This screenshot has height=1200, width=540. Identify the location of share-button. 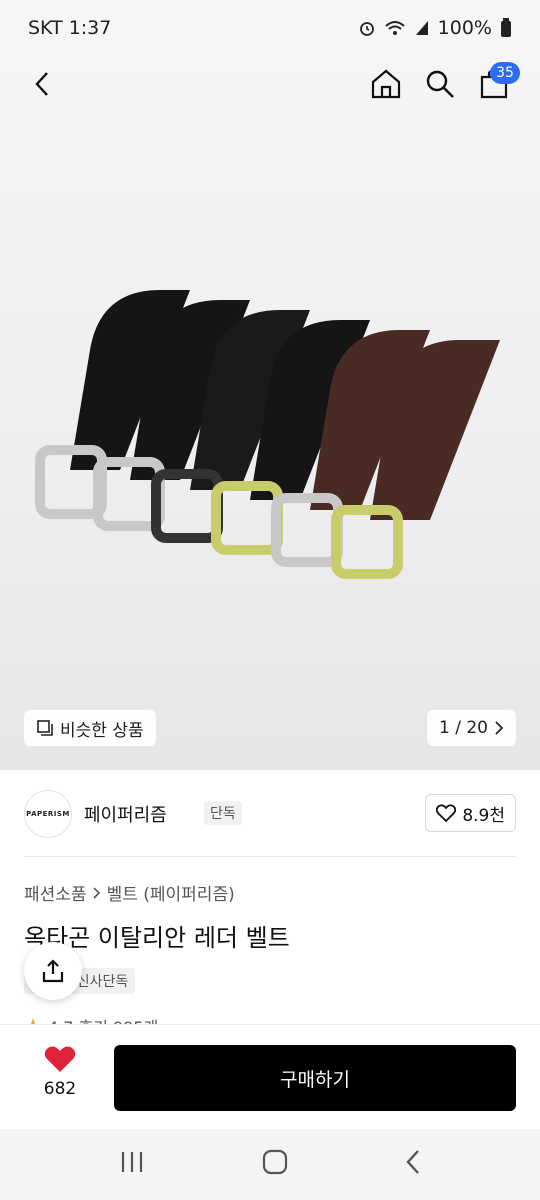
(53, 971).